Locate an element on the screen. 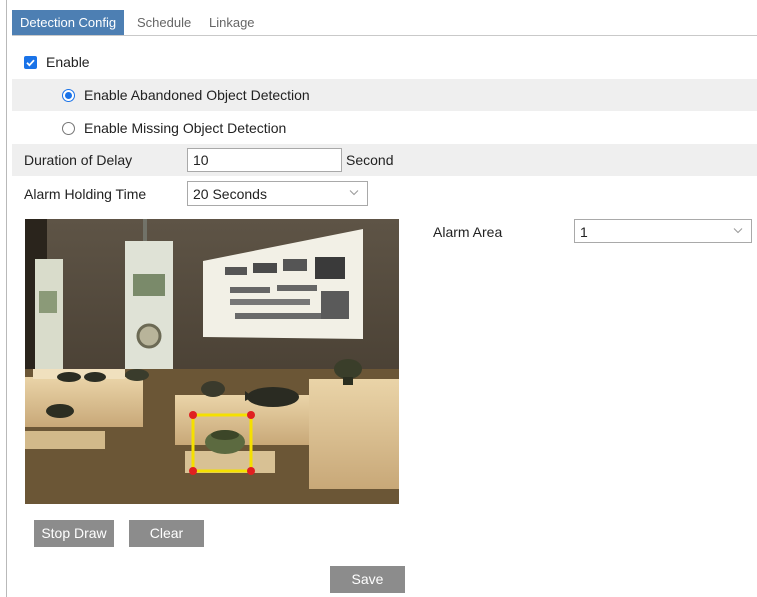  alarm-area-value: 1 is located at coordinates (584, 232).